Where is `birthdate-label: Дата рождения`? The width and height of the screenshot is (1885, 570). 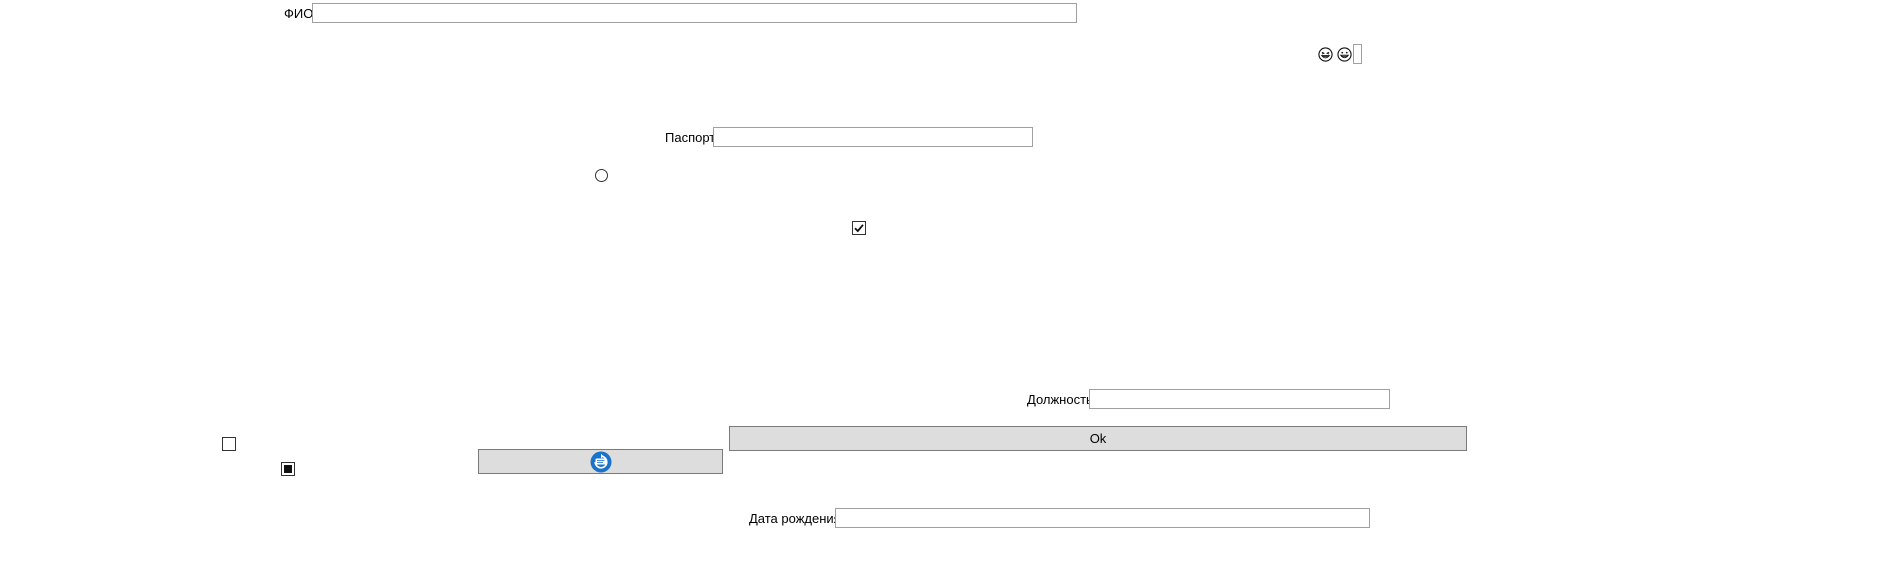 birthdate-label: Дата рождения is located at coordinates (795, 518).